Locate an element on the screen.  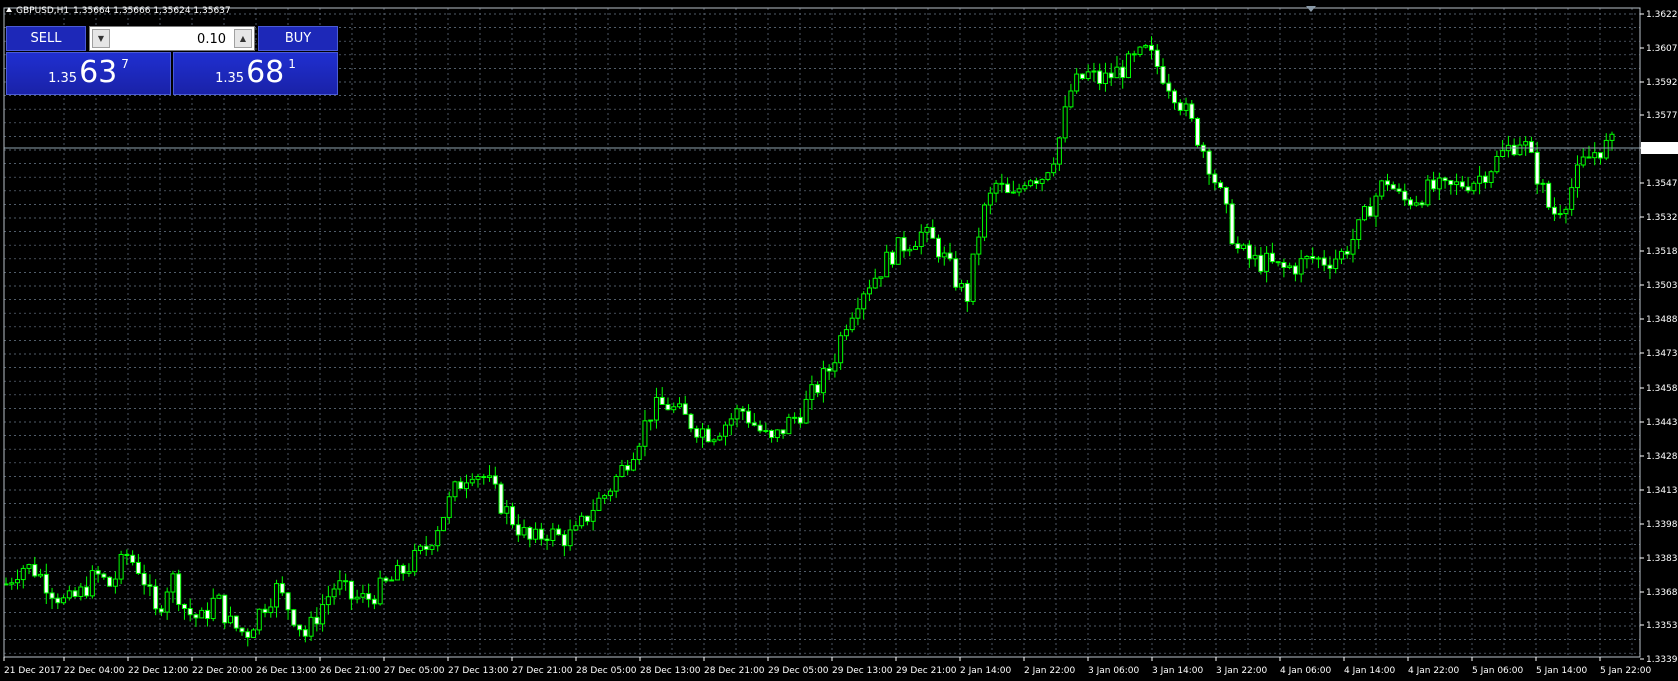
y-tick-label: 1.34730 is located at coordinates (1662, 354).